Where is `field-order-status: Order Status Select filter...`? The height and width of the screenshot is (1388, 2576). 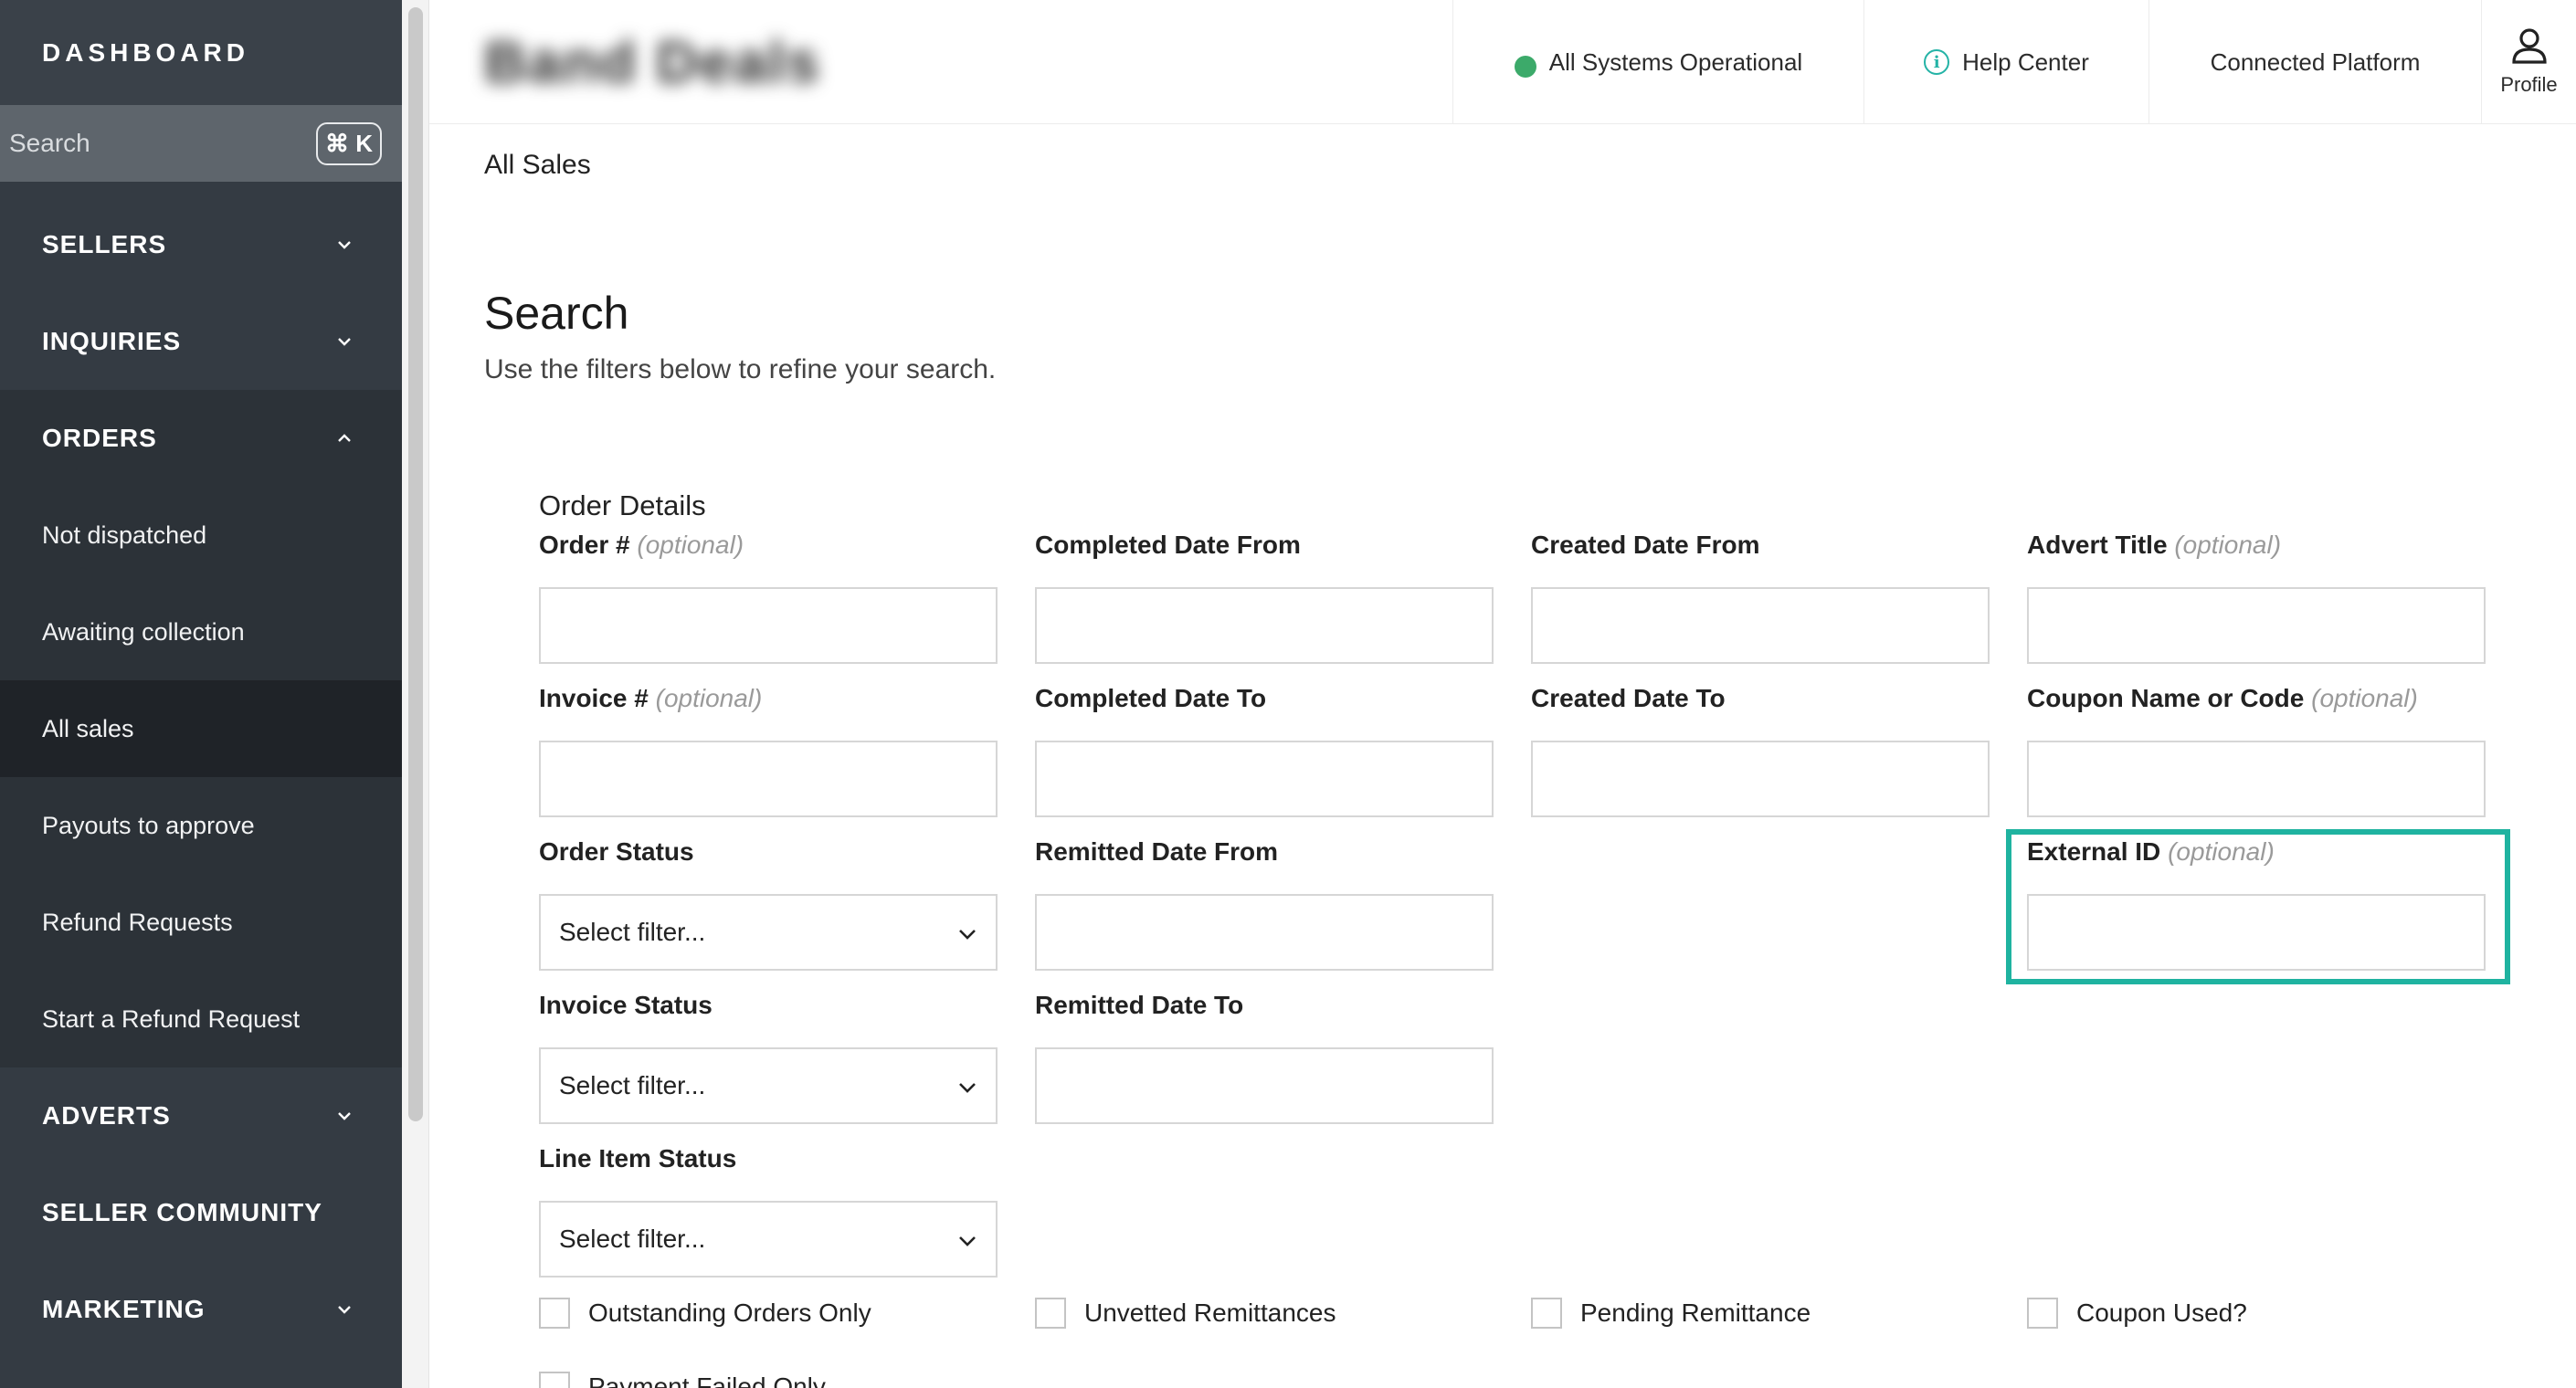 field-order-status: Order Status Select filter... is located at coordinates (768, 904).